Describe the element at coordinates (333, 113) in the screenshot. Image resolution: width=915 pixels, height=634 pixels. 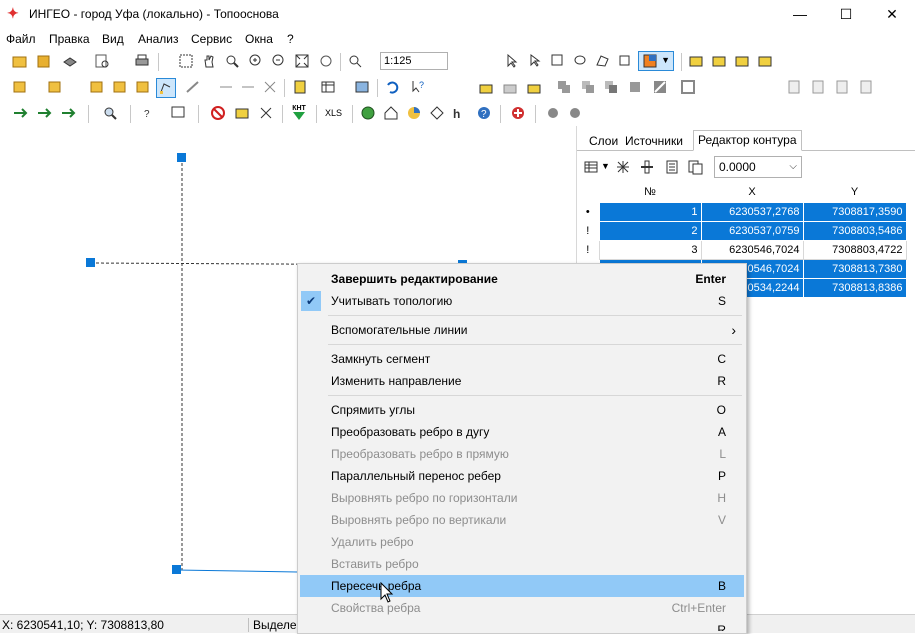
I see `xls-export-button: XLS` at that location.